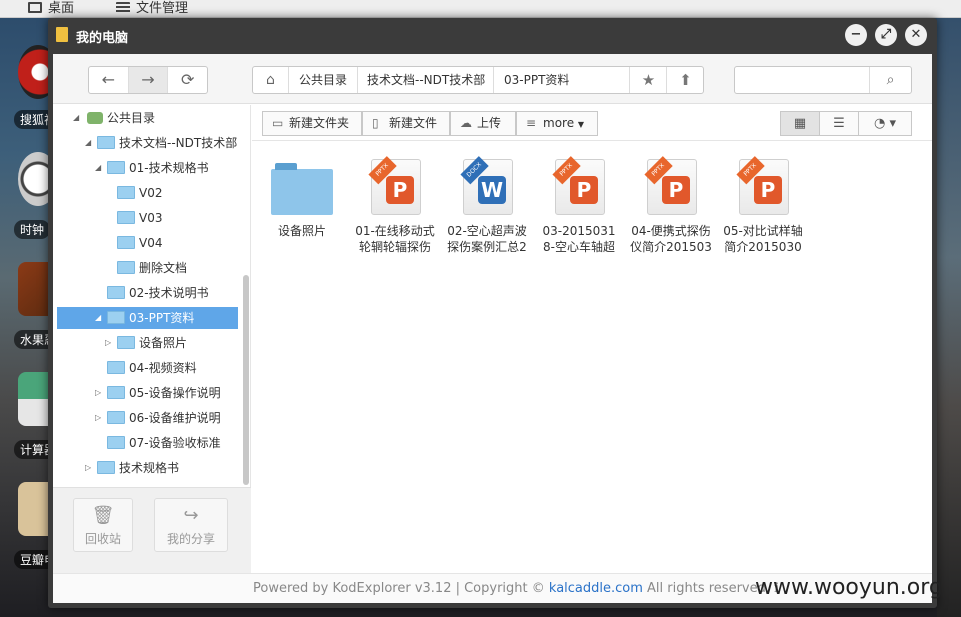 The height and width of the screenshot is (617, 961). What do you see at coordinates (581, 124) in the screenshot?
I see `caret-down-icon: ▼` at bounding box center [581, 124].